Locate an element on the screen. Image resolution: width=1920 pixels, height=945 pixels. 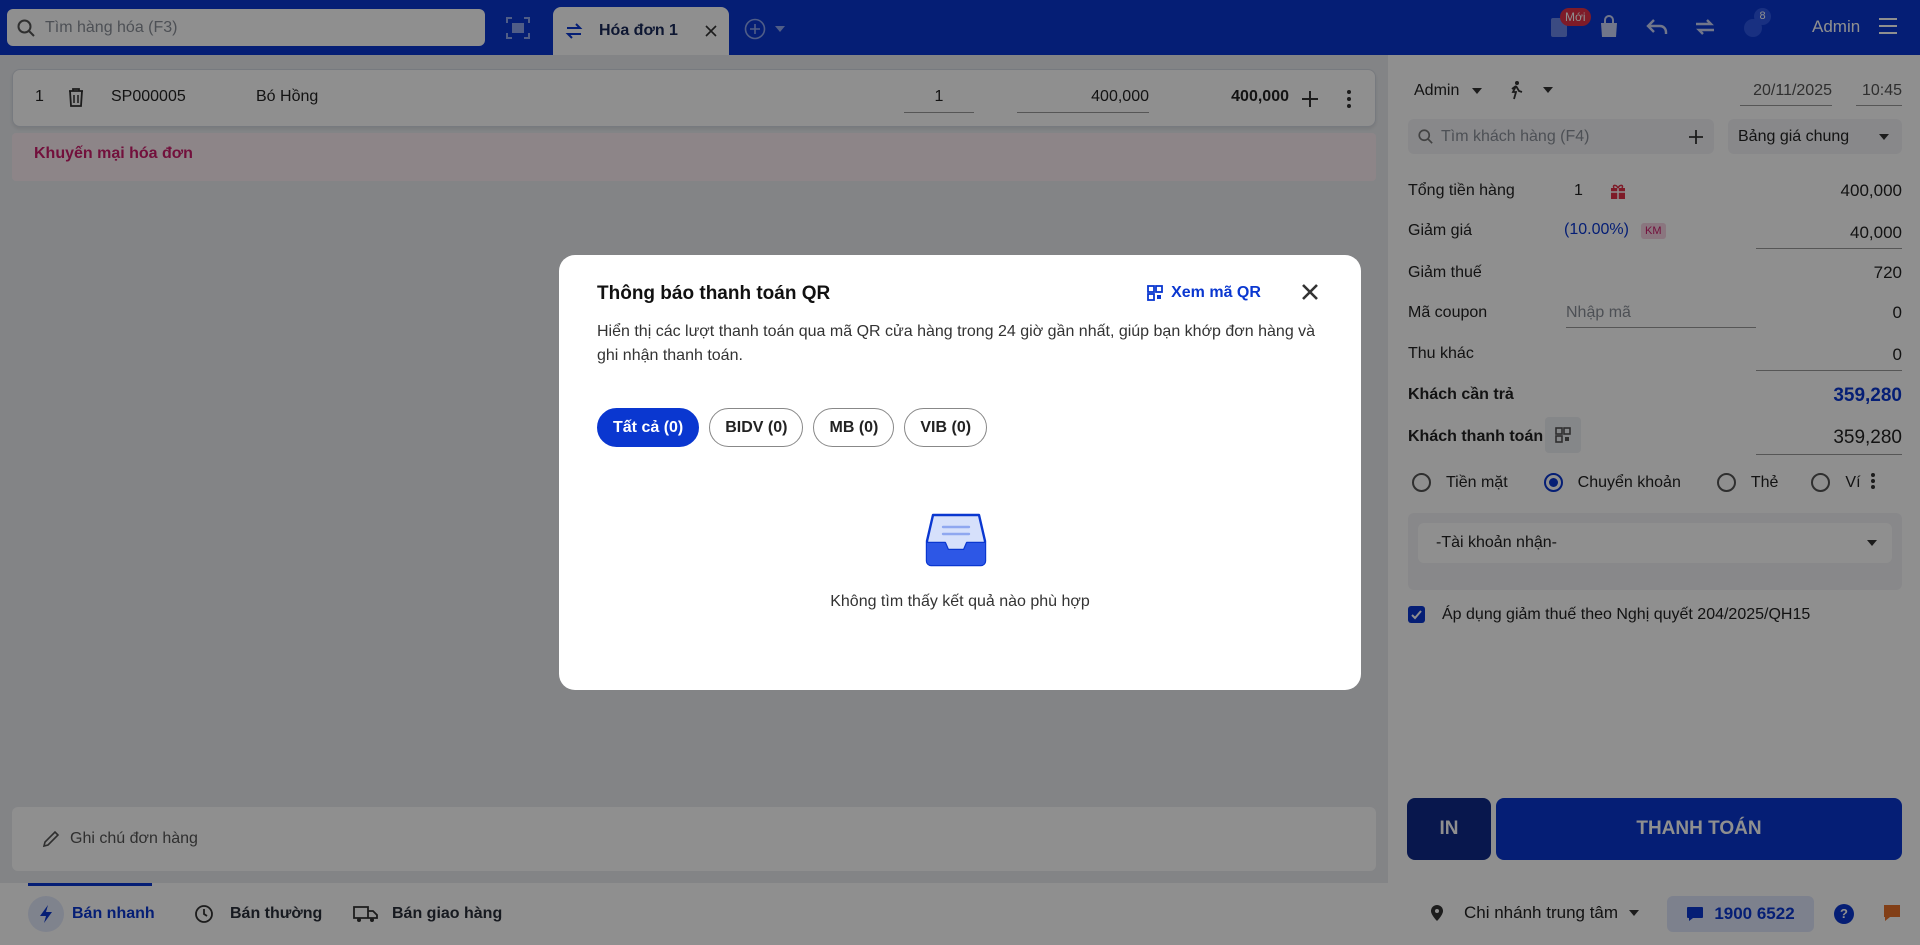
view-qr-button: Xem mã QR is located at coordinates (1204, 293).